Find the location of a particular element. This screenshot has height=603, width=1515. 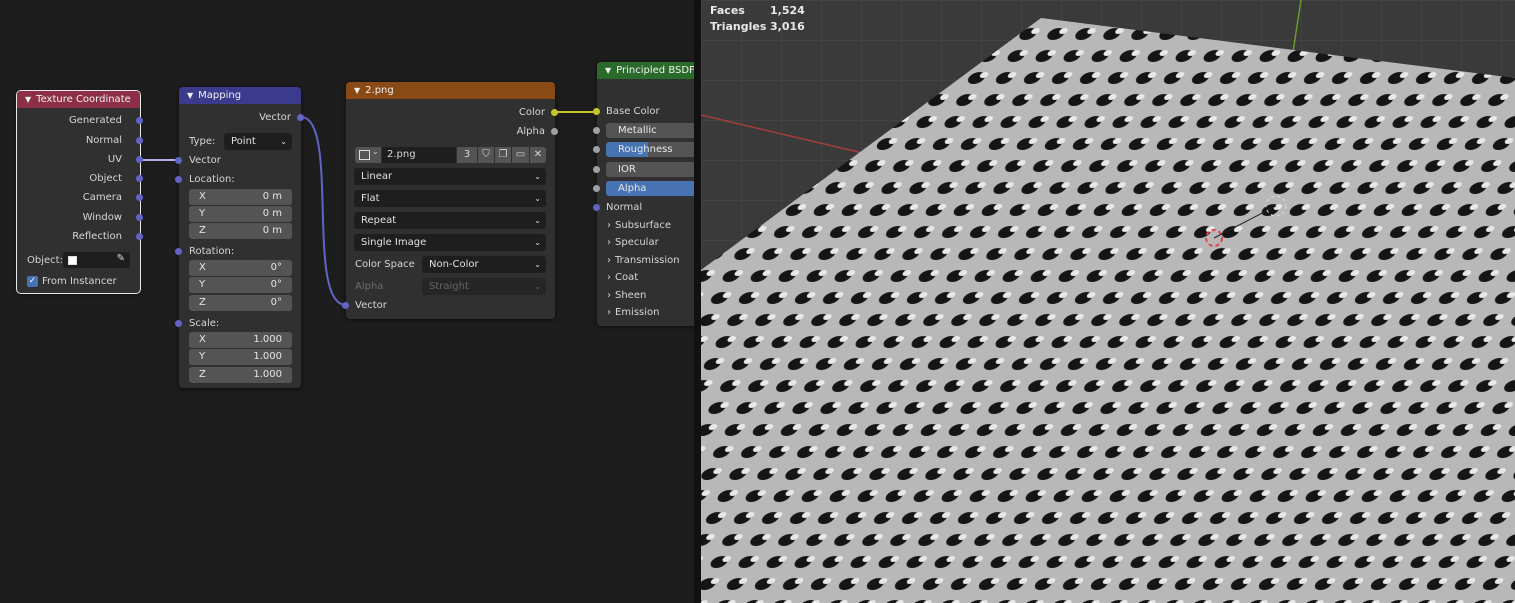

image-texture-header: ▼ 2.png is located at coordinates (450, 90).